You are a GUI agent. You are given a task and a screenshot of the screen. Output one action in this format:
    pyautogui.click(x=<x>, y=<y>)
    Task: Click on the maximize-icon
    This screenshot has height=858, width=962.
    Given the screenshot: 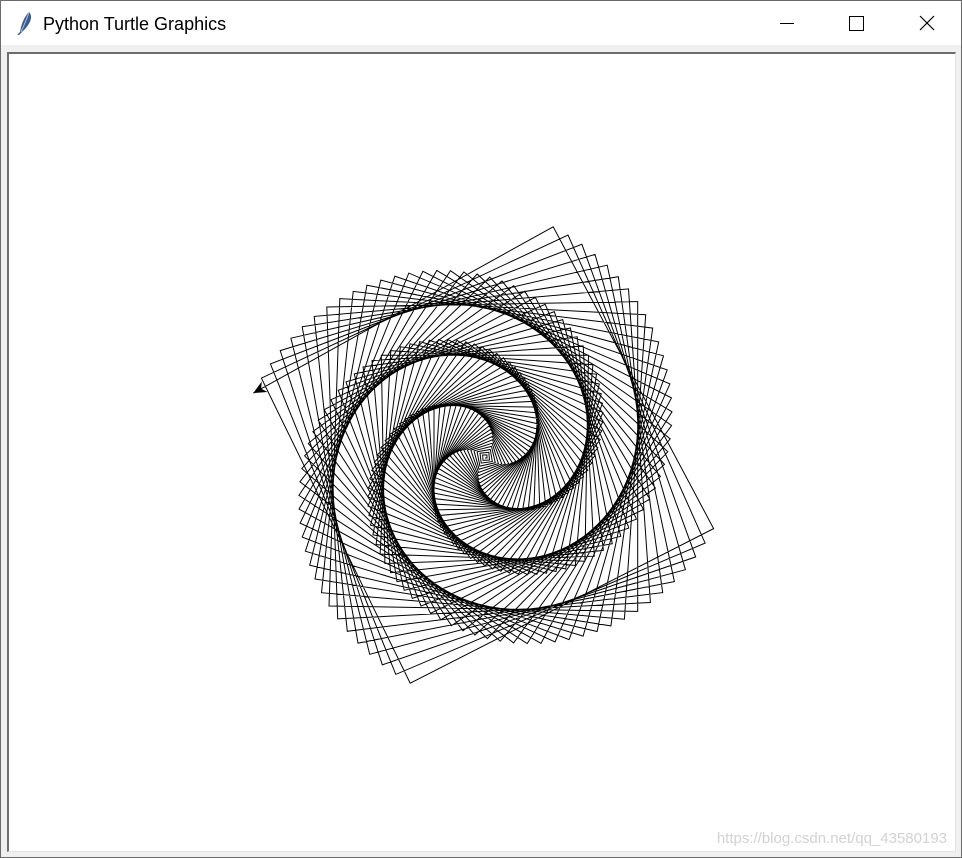 What is the action you would take?
    pyautogui.click(x=856, y=23)
    